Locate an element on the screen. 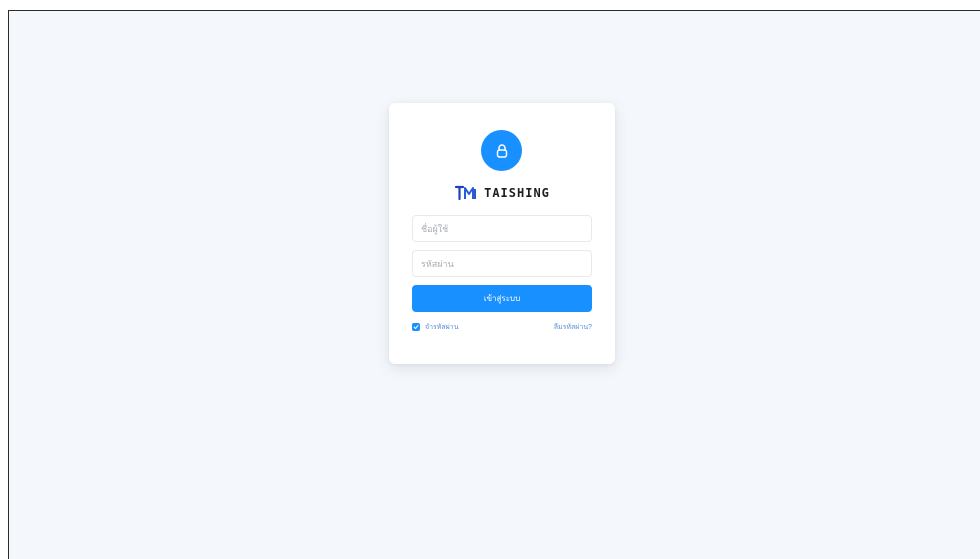  lock-icon is located at coordinates (501, 150).